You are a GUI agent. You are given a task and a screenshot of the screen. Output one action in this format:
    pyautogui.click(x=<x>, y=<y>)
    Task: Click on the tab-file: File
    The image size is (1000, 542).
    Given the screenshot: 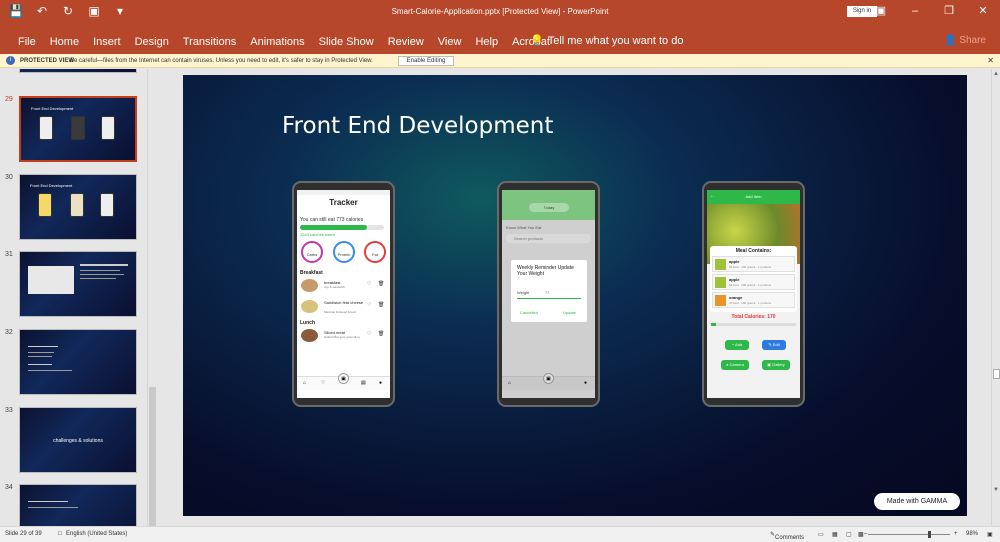 What is the action you would take?
    pyautogui.click(x=27, y=42)
    